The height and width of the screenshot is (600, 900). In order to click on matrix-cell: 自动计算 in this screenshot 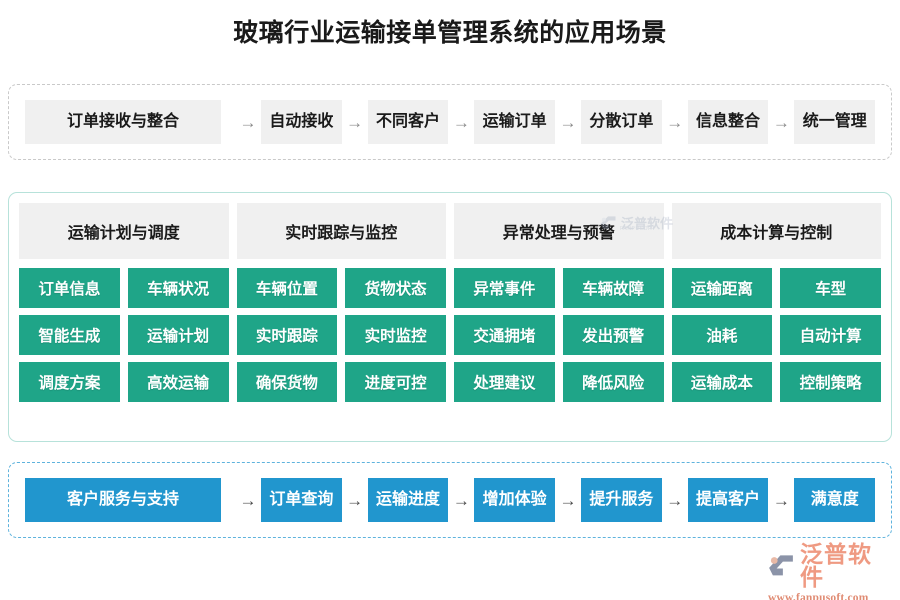, I will do `click(830, 335)`.